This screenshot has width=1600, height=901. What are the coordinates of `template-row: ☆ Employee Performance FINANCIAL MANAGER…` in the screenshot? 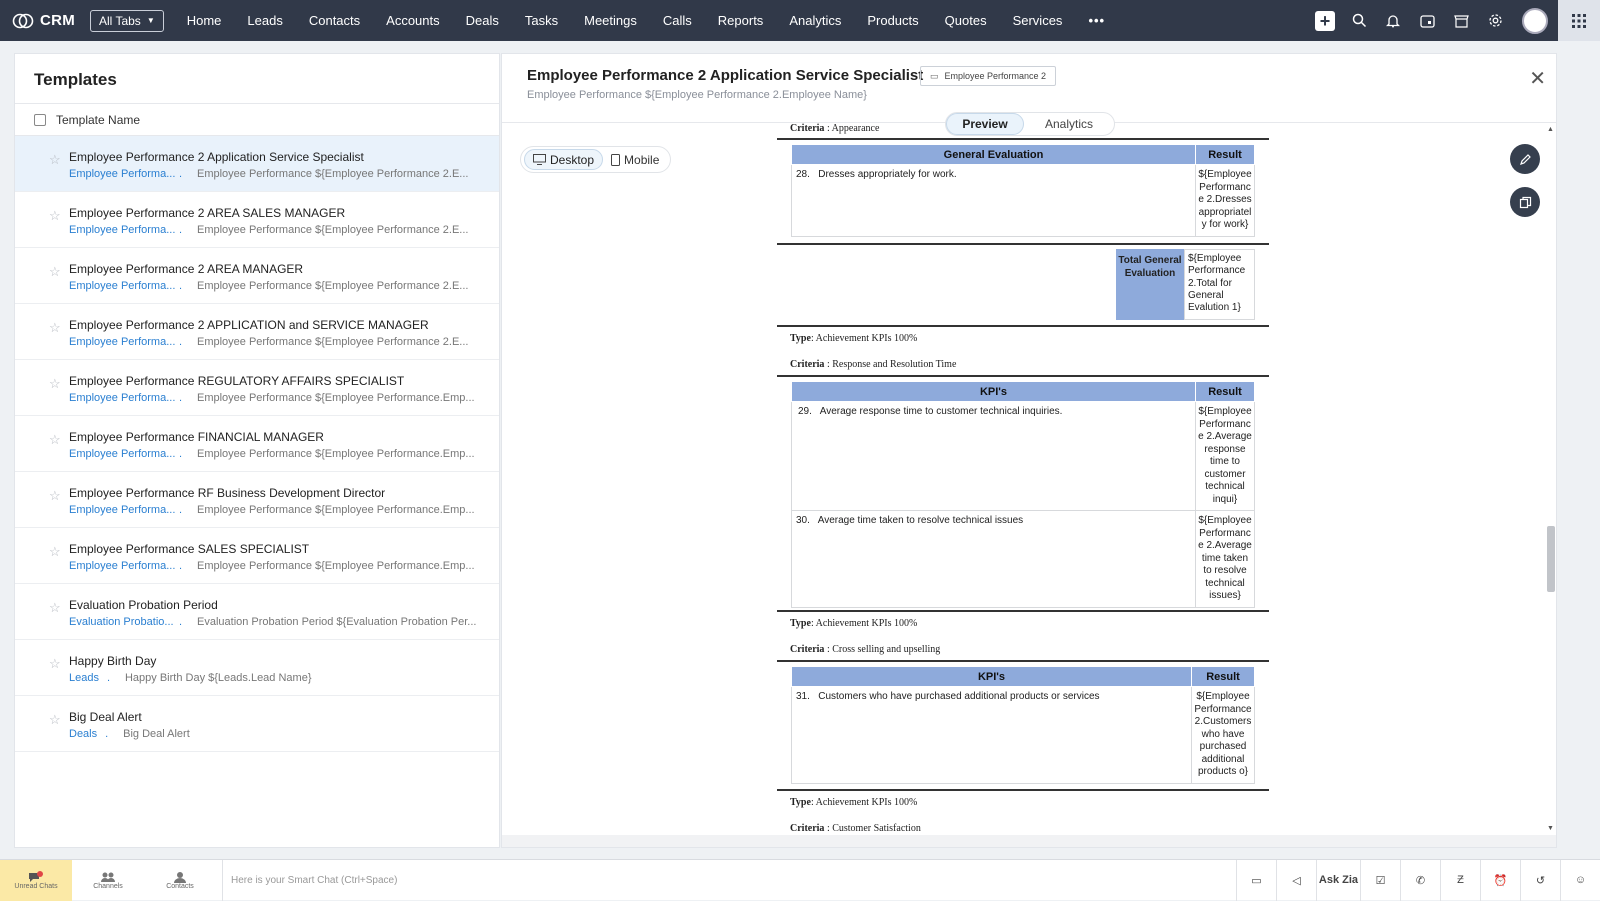 It's located at (257, 444).